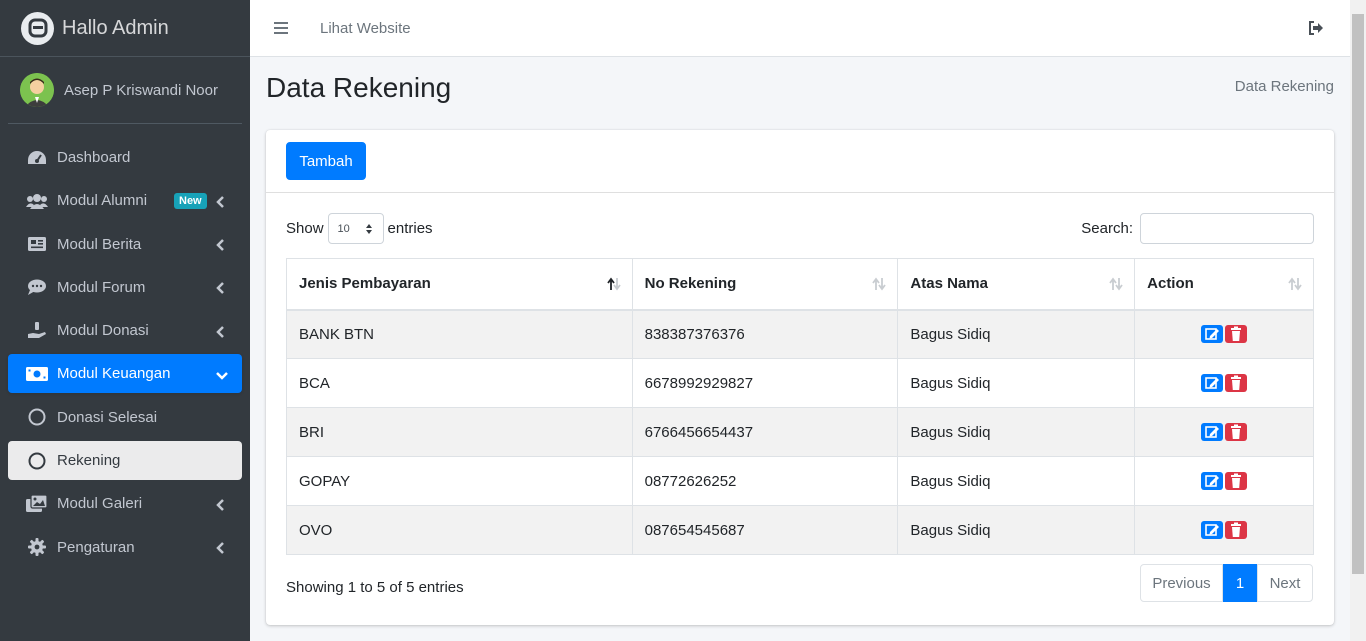  Describe the element at coordinates (96, 547) in the screenshot. I see `sidebar-item-label: Pengaturan` at that location.